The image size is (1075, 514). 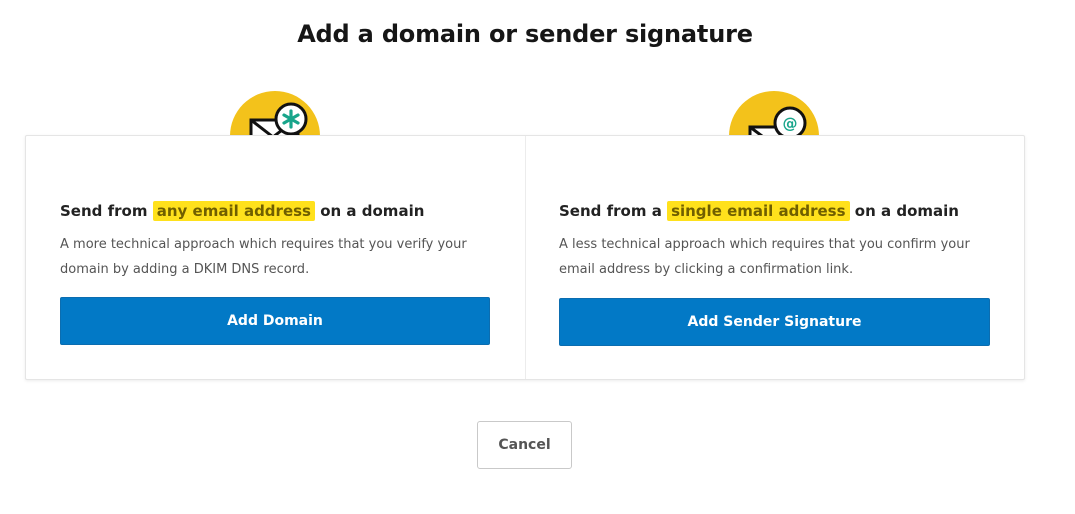 I want to click on heading-text: Send from, so click(x=104, y=211).